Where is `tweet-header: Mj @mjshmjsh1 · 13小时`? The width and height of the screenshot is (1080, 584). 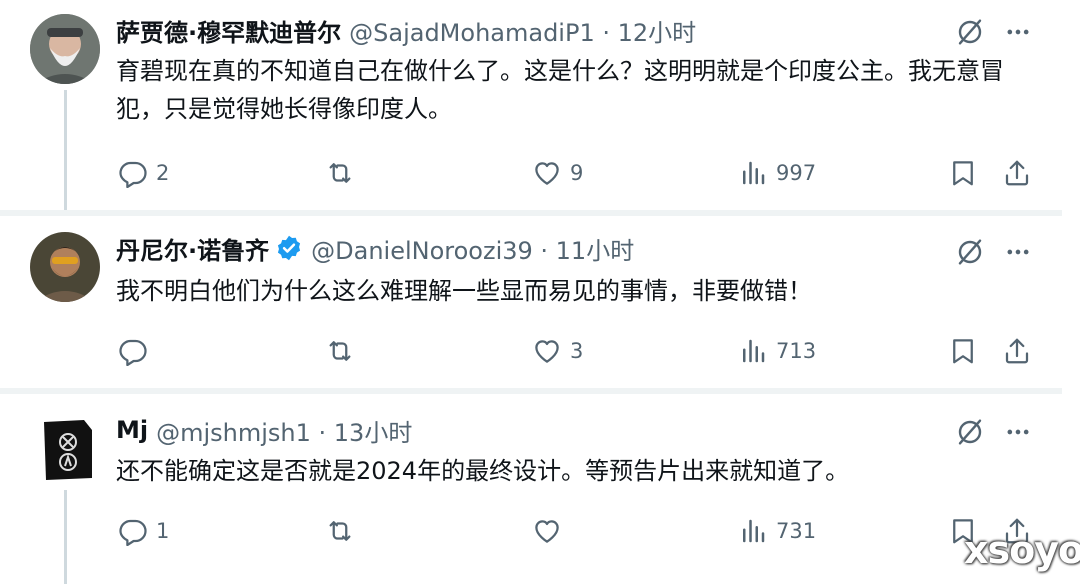 tweet-header: Mj @mjshmjsh1 · 13小时 is located at coordinates (264, 430).